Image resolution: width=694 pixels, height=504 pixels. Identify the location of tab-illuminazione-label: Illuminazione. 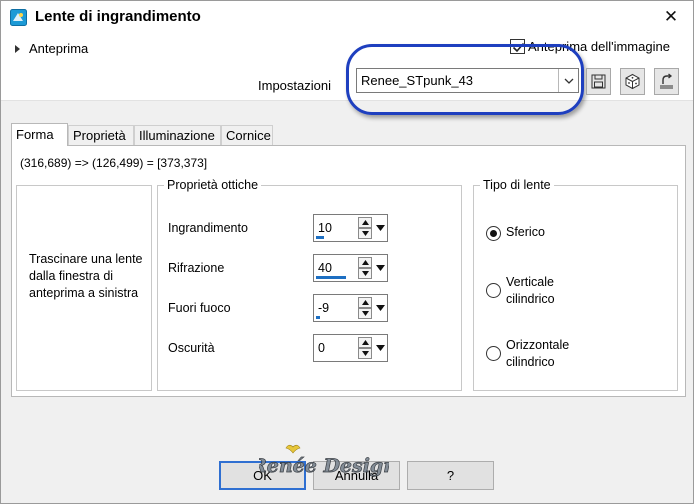
(177, 135).